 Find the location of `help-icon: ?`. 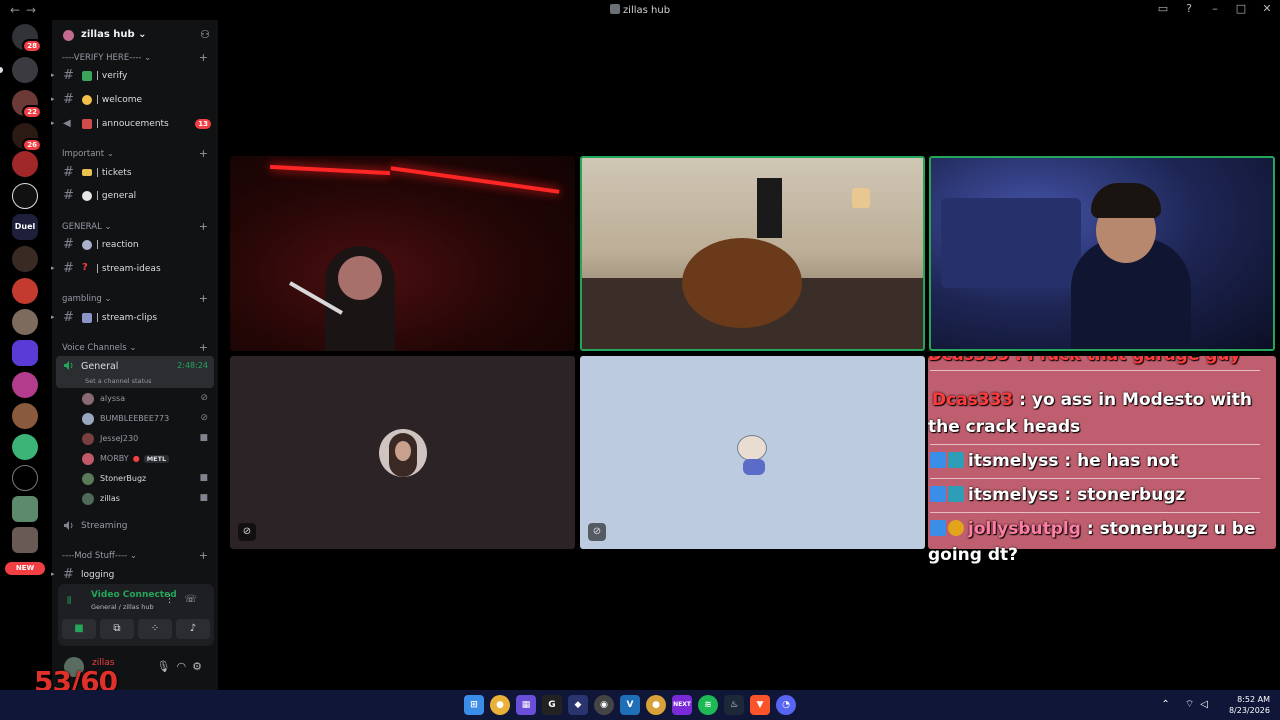

help-icon: ? is located at coordinates (1189, 8).